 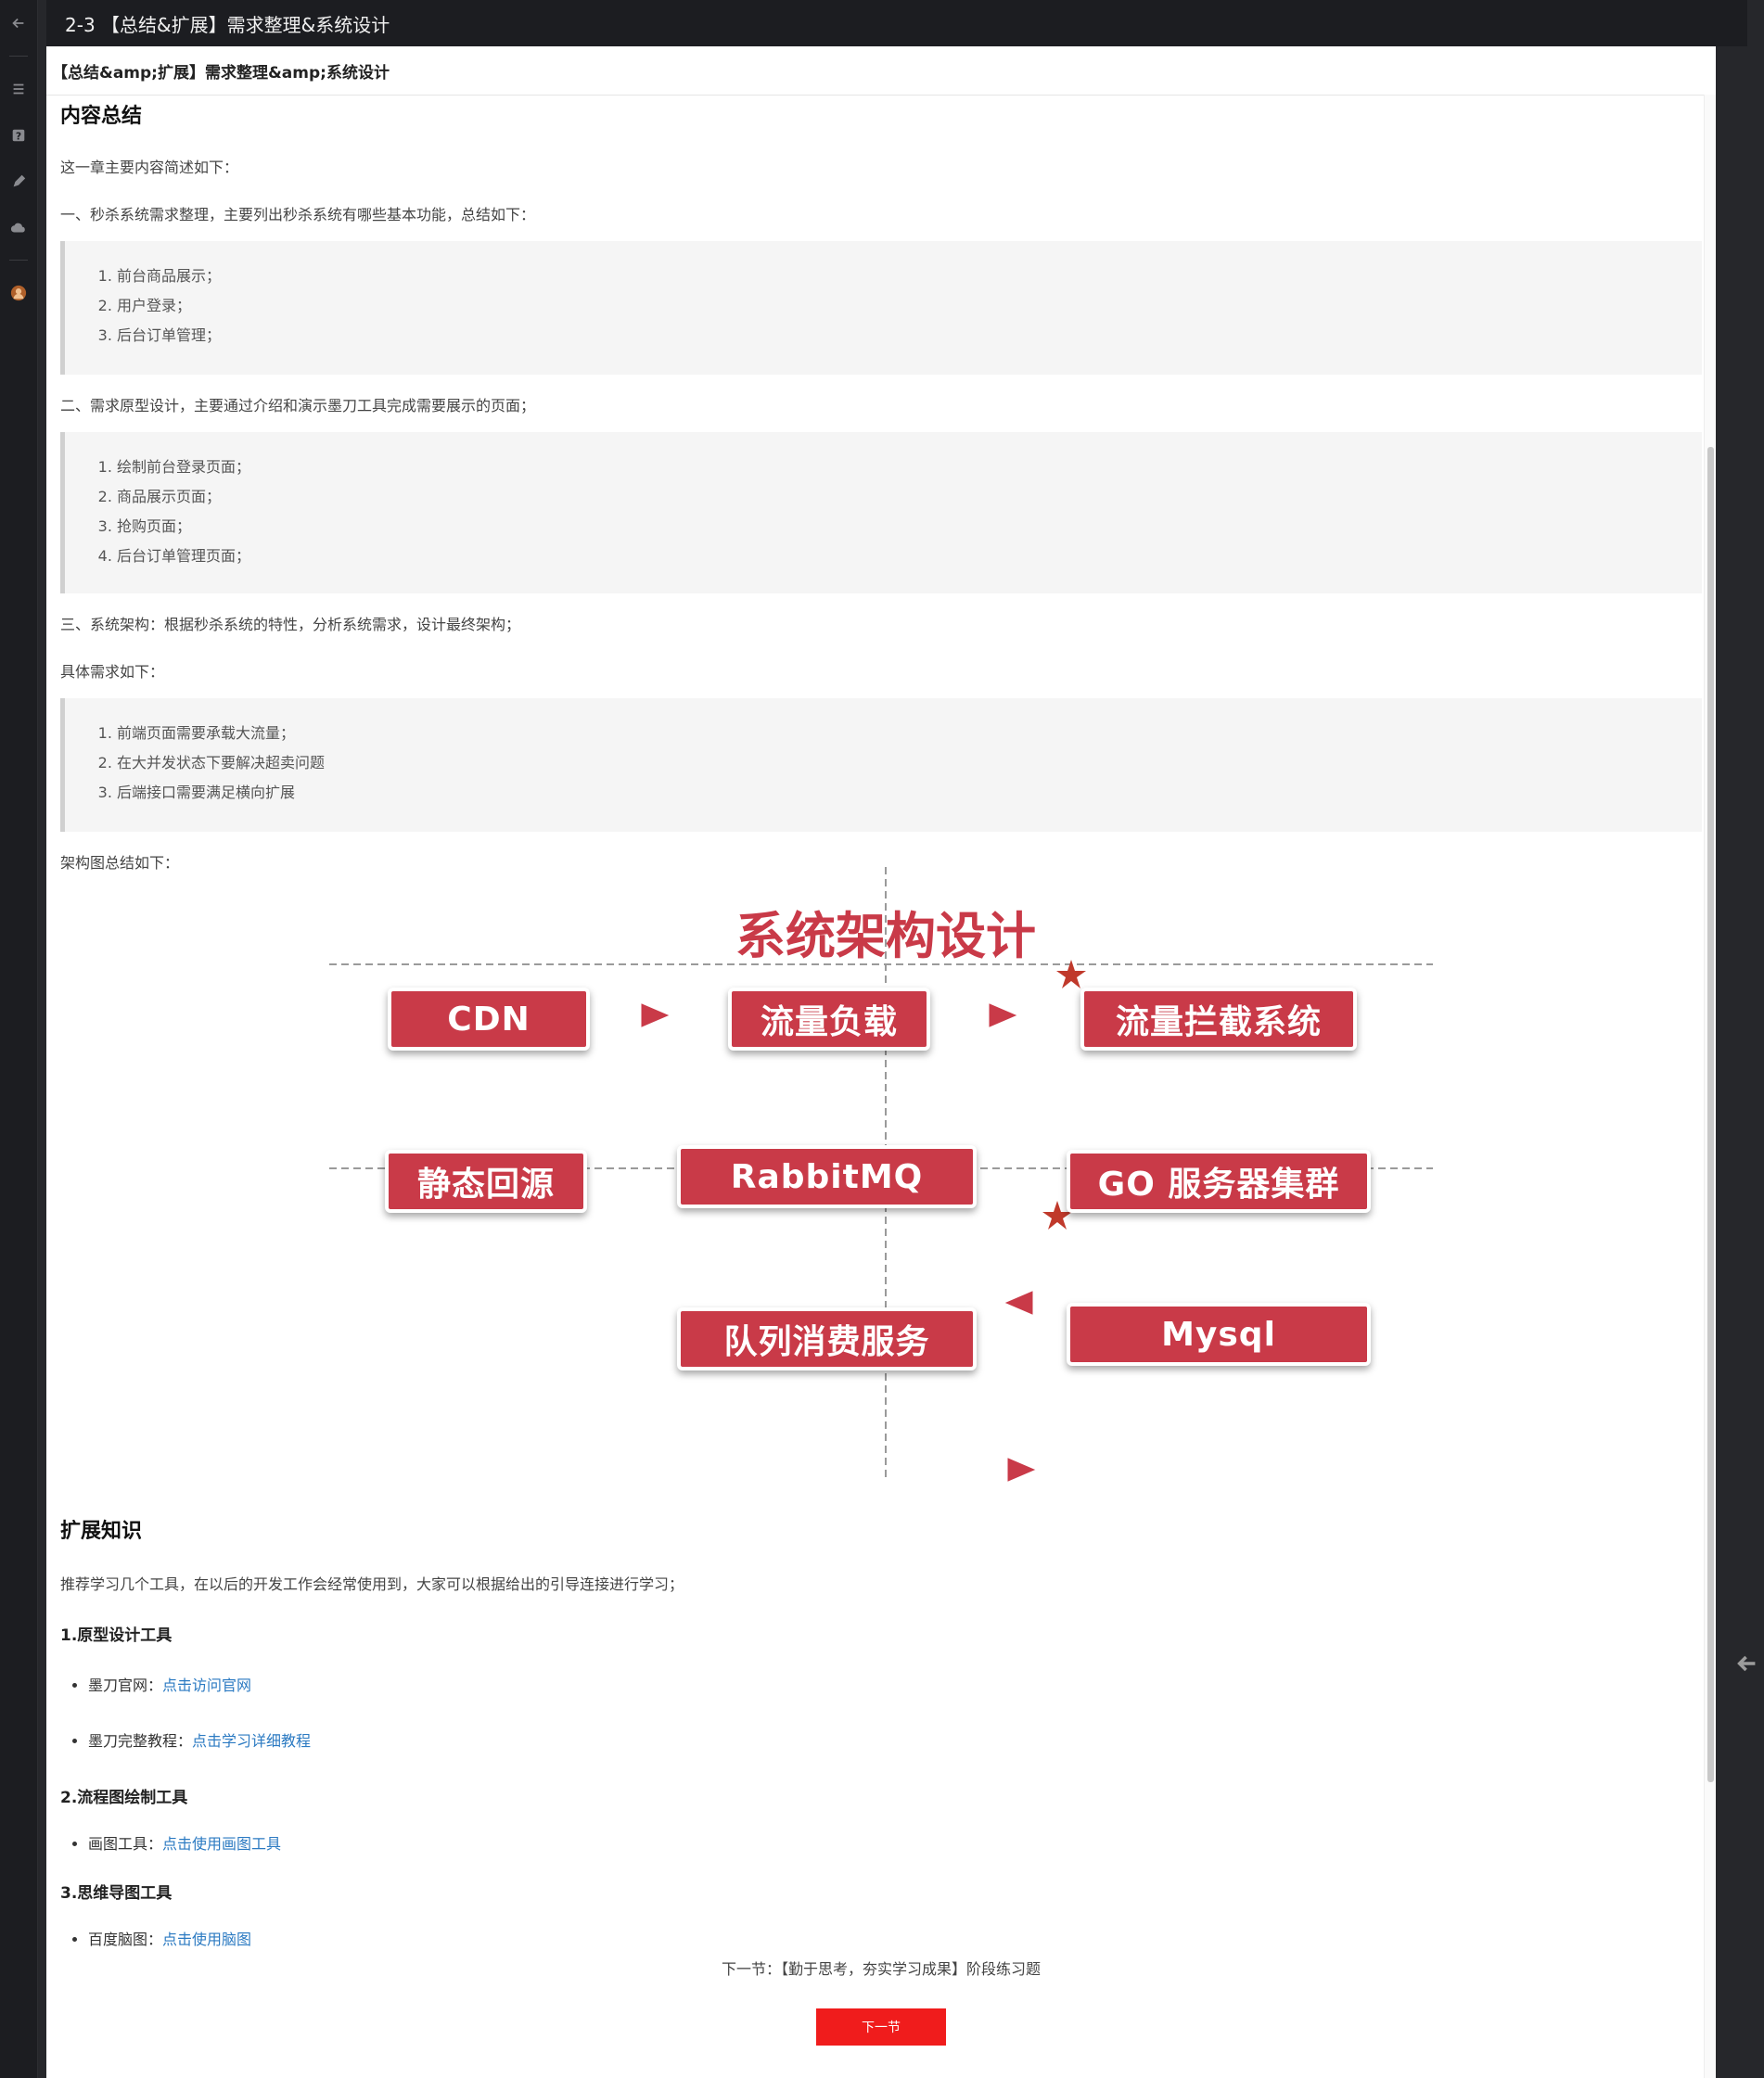 I want to click on diagram-title: 系统架构设计, so click(x=885, y=936).